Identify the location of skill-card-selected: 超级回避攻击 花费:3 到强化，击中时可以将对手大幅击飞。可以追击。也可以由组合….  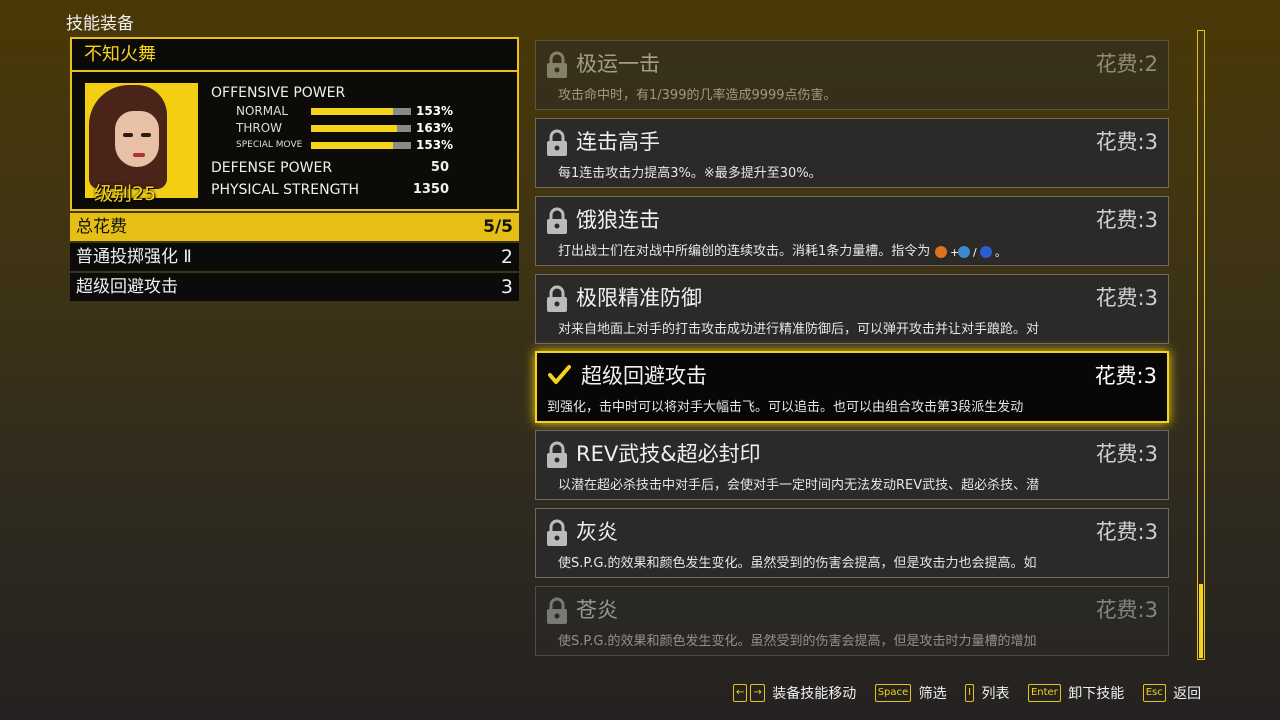
(852, 387).